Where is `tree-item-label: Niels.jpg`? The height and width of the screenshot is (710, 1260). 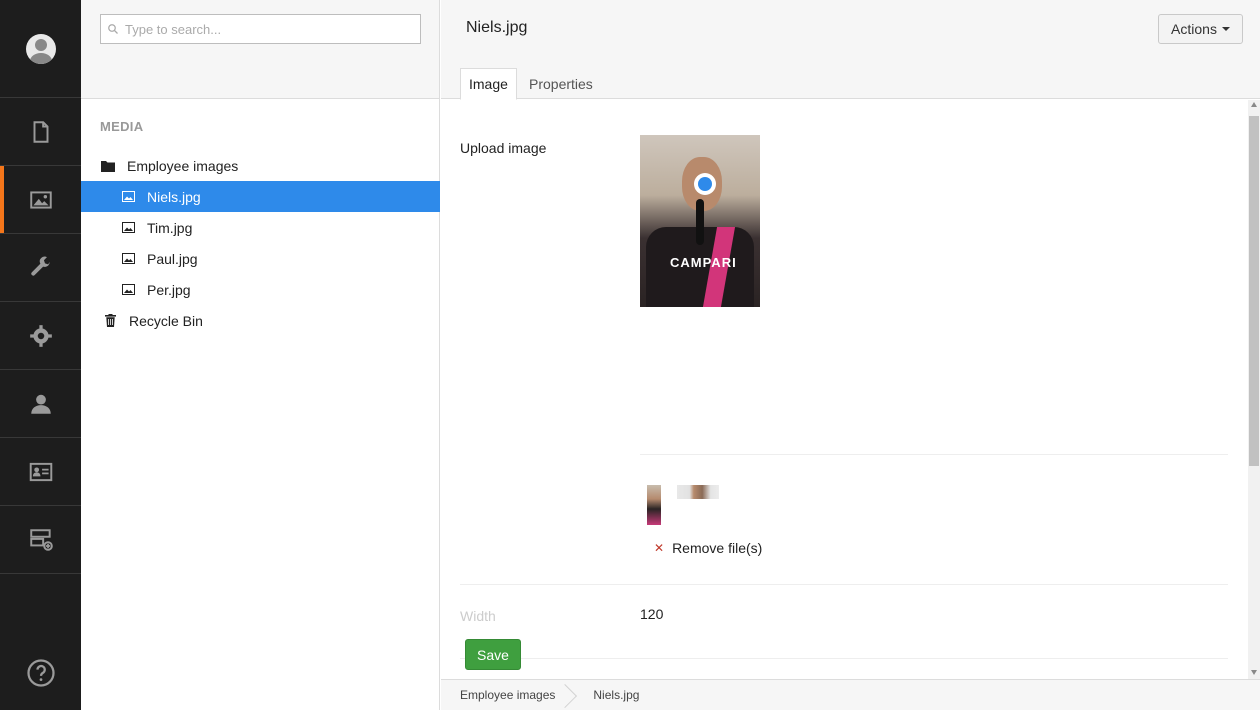 tree-item-label: Niels.jpg is located at coordinates (174, 196).